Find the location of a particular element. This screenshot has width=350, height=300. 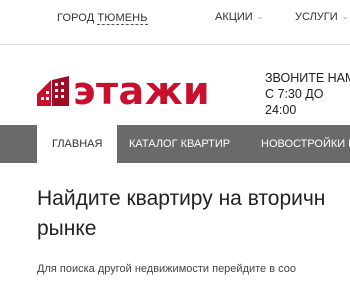

header-divider is located at coordinates (175, 44).